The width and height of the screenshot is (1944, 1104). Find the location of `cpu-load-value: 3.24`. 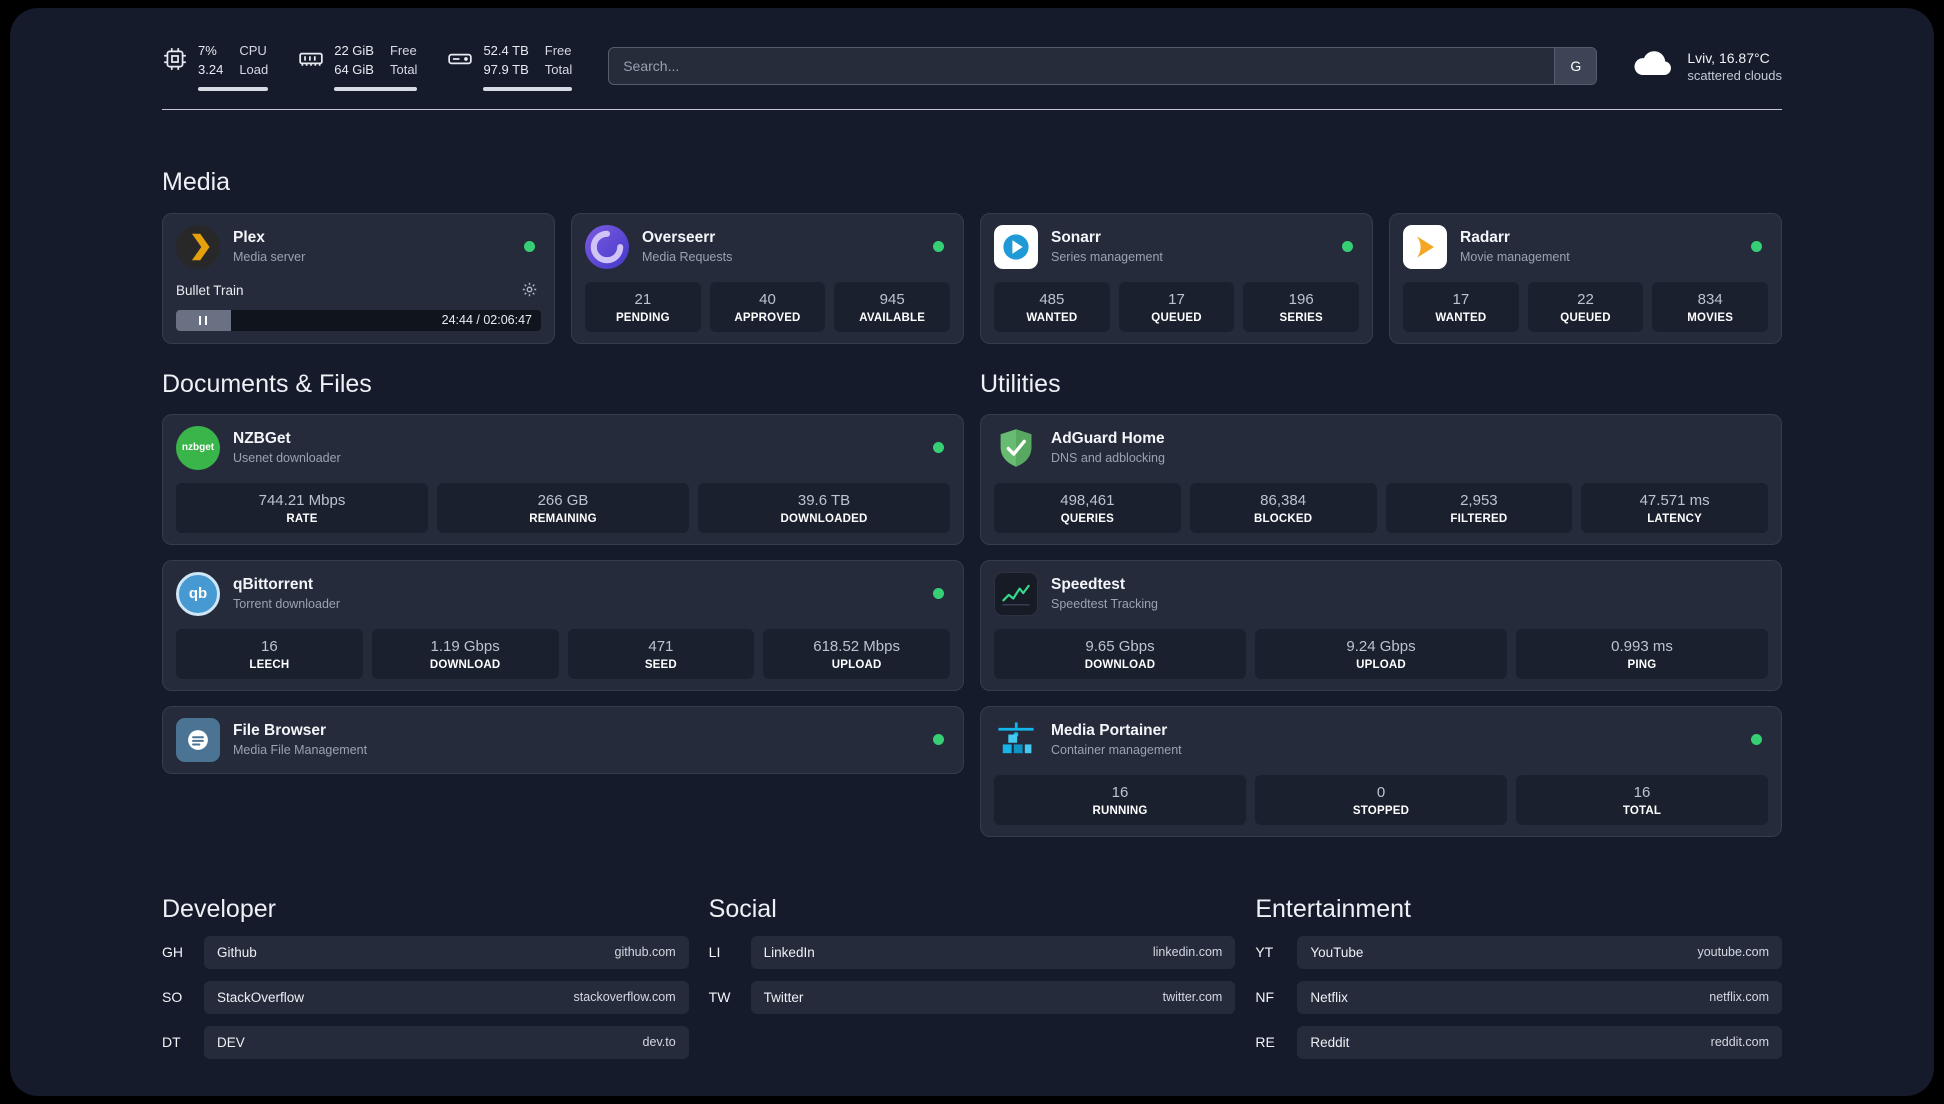

cpu-load-value: 3.24 is located at coordinates (211, 69).